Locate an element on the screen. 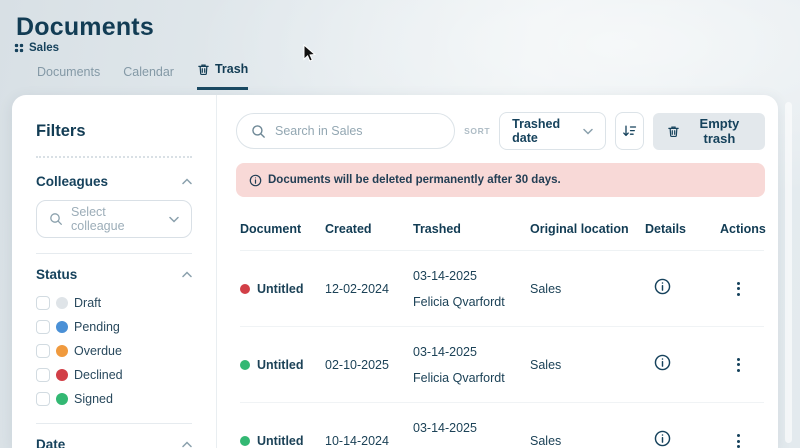  created-date: 10-14-2024 is located at coordinates (357, 441).